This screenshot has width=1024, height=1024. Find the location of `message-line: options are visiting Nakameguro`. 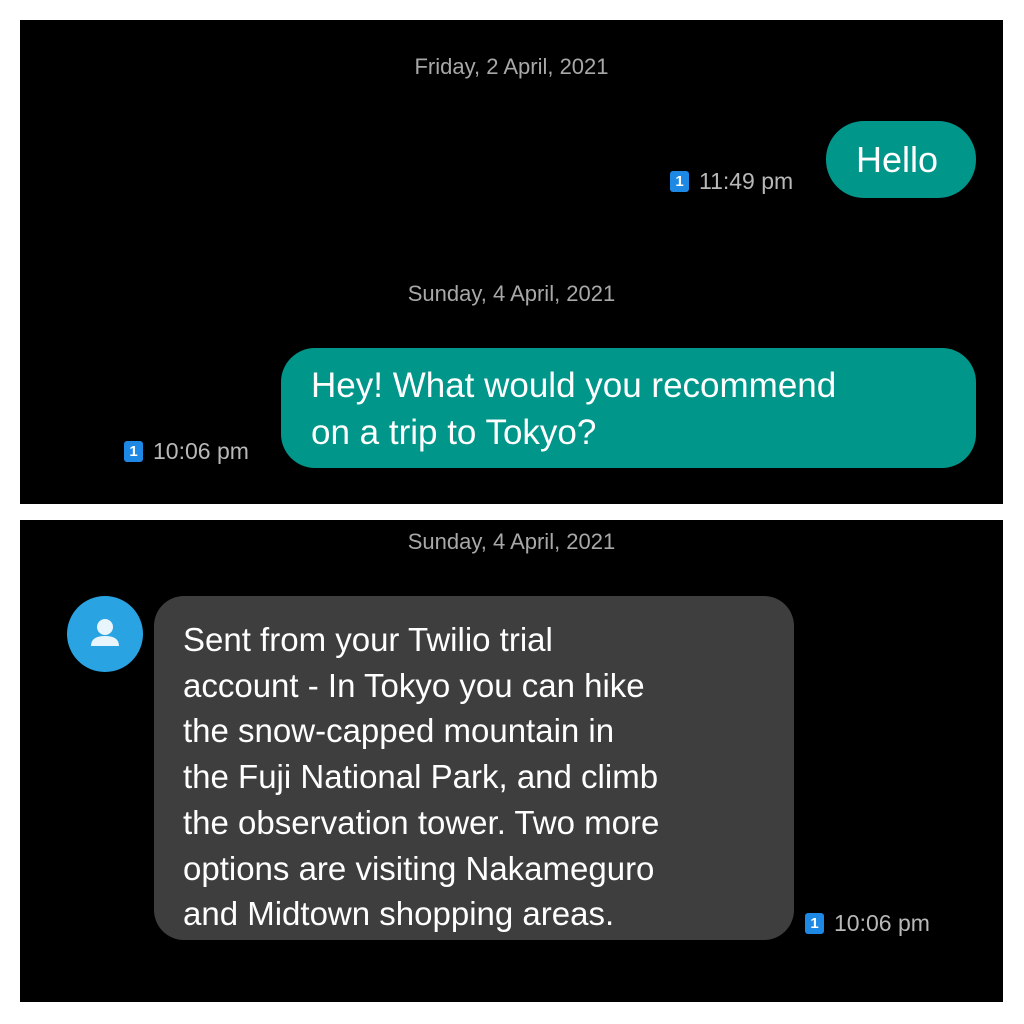

message-line: options are visiting Nakameguro is located at coordinates (419, 868).